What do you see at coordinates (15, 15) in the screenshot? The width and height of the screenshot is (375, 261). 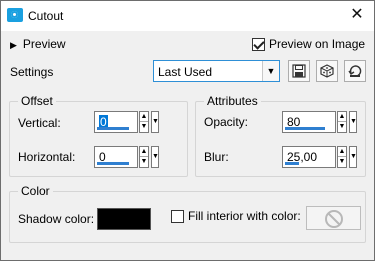 I see `app-icon` at bounding box center [15, 15].